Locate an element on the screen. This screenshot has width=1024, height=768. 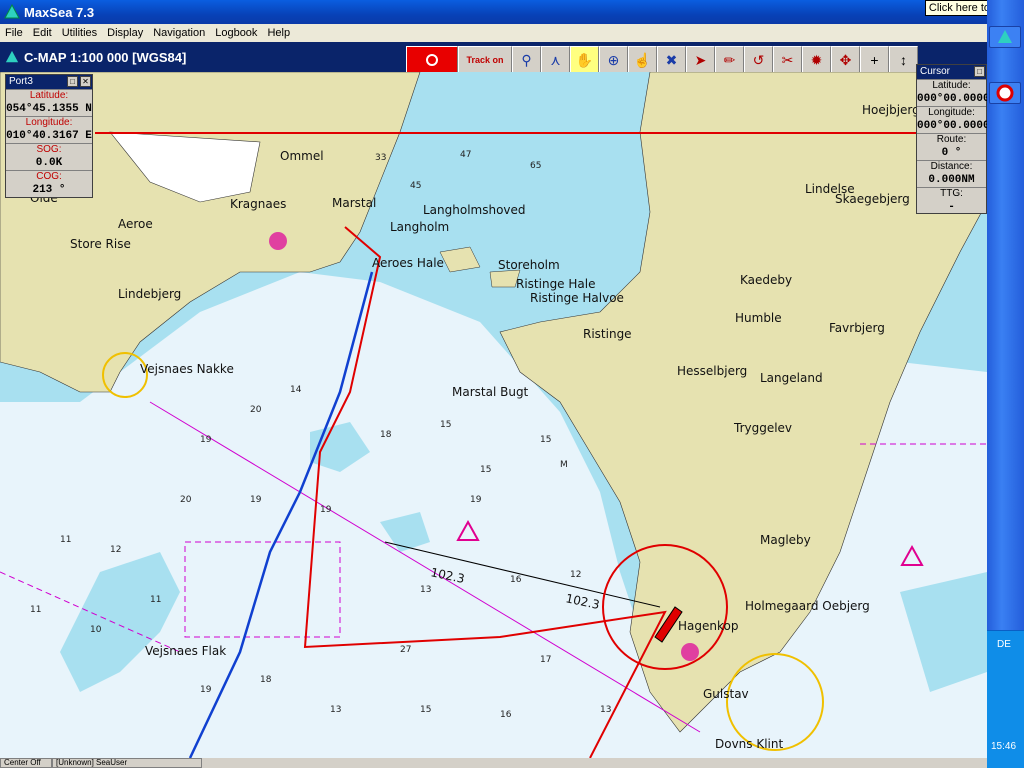
label-langeland: Langeland is located at coordinates (791, 378).